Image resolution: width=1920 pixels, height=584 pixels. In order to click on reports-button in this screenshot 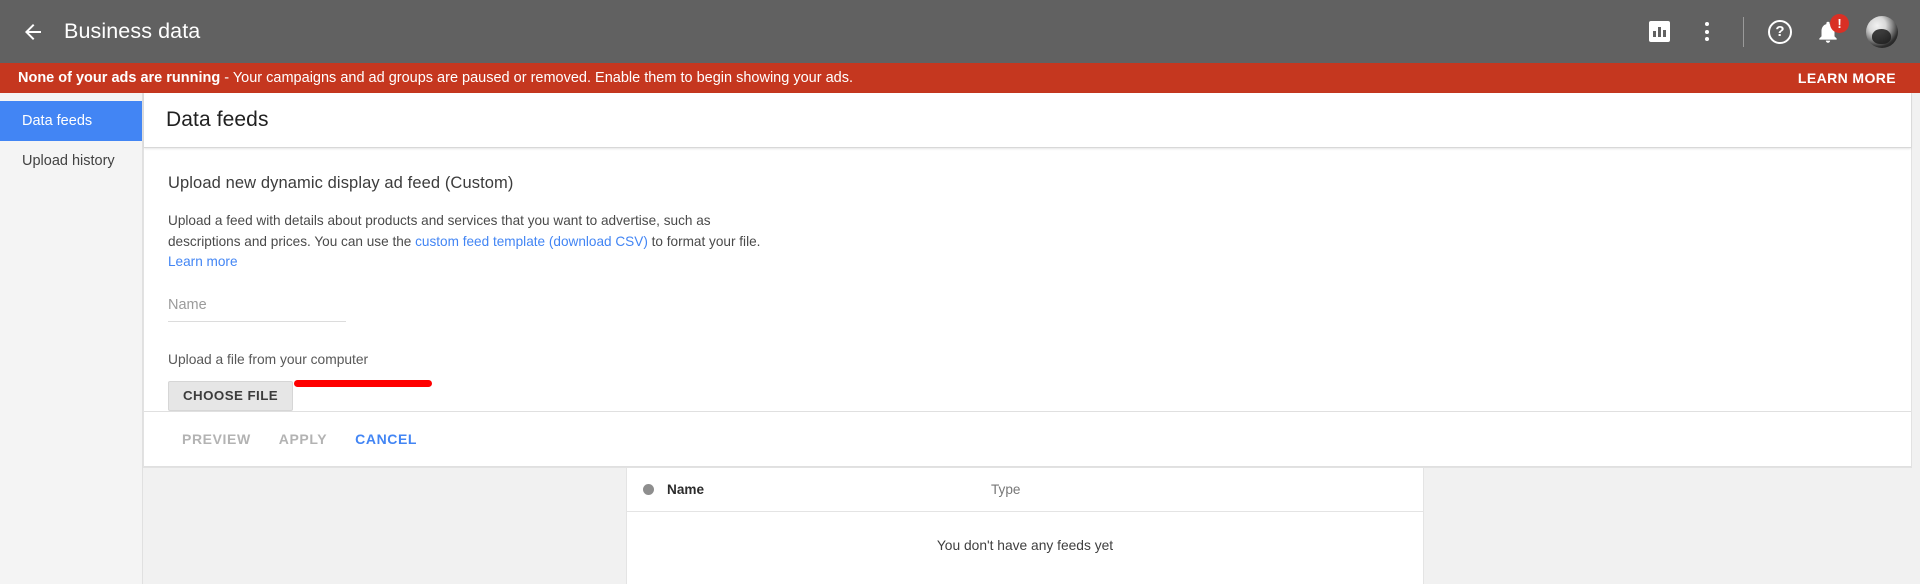, I will do `click(1659, 32)`.